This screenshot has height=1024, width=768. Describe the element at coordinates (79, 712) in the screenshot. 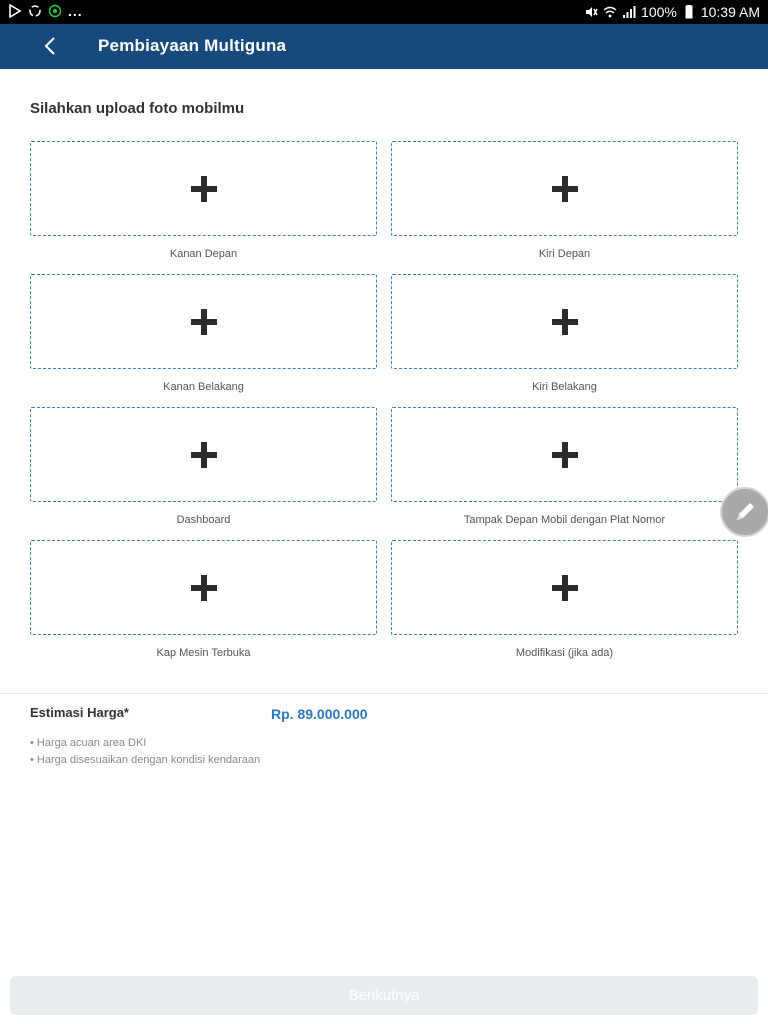

I see `estimate-label: Estimasi Harga*` at that location.